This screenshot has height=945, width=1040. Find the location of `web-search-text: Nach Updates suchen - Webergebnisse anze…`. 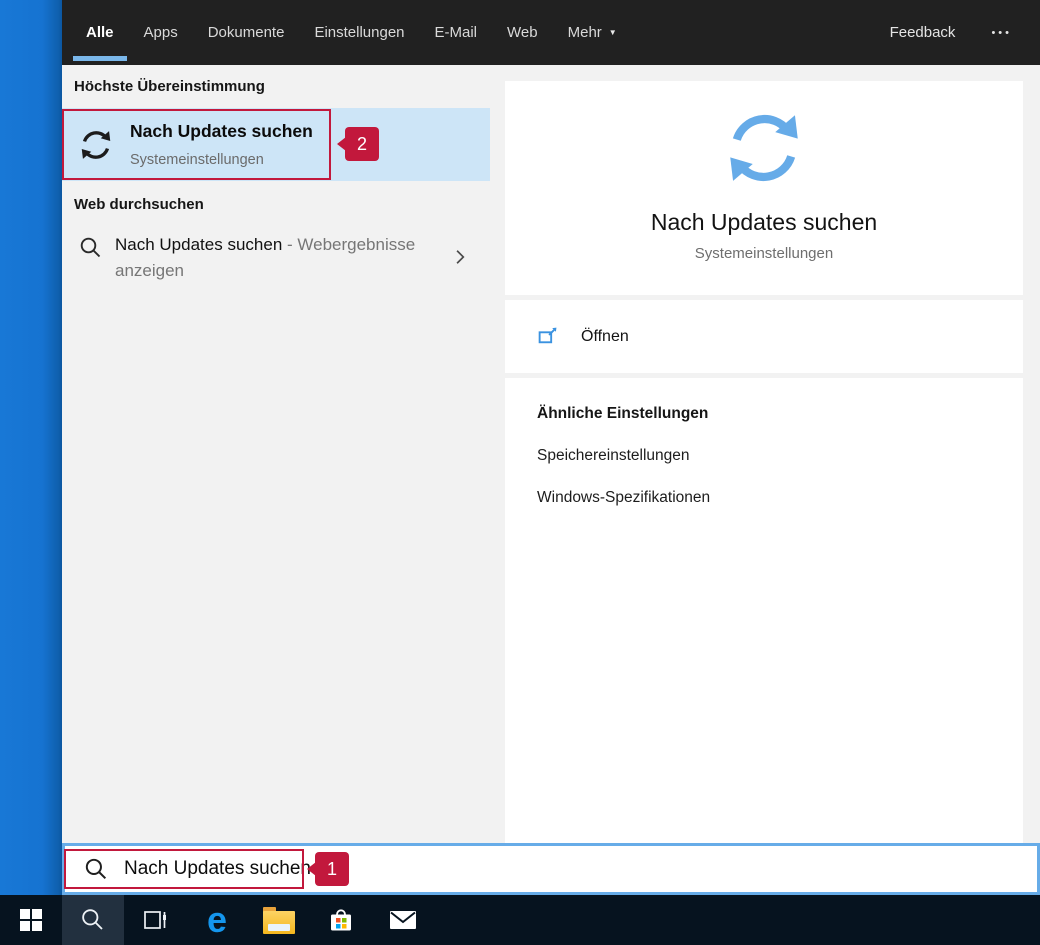

web-search-text: Nach Updates suchen - Webergebnisse anze… is located at coordinates (281, 258).